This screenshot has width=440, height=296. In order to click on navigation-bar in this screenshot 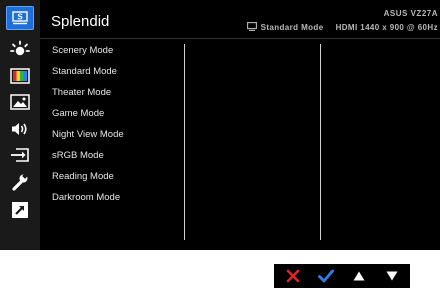, I will do `click(342, 276)`.